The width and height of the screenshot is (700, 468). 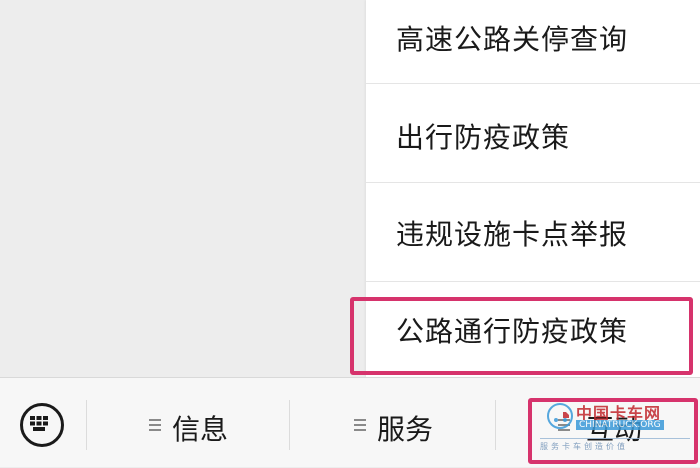 I want to click on menu-item-checkpoint-report: 违规设施卡点举报, so click(x=533, y=232).